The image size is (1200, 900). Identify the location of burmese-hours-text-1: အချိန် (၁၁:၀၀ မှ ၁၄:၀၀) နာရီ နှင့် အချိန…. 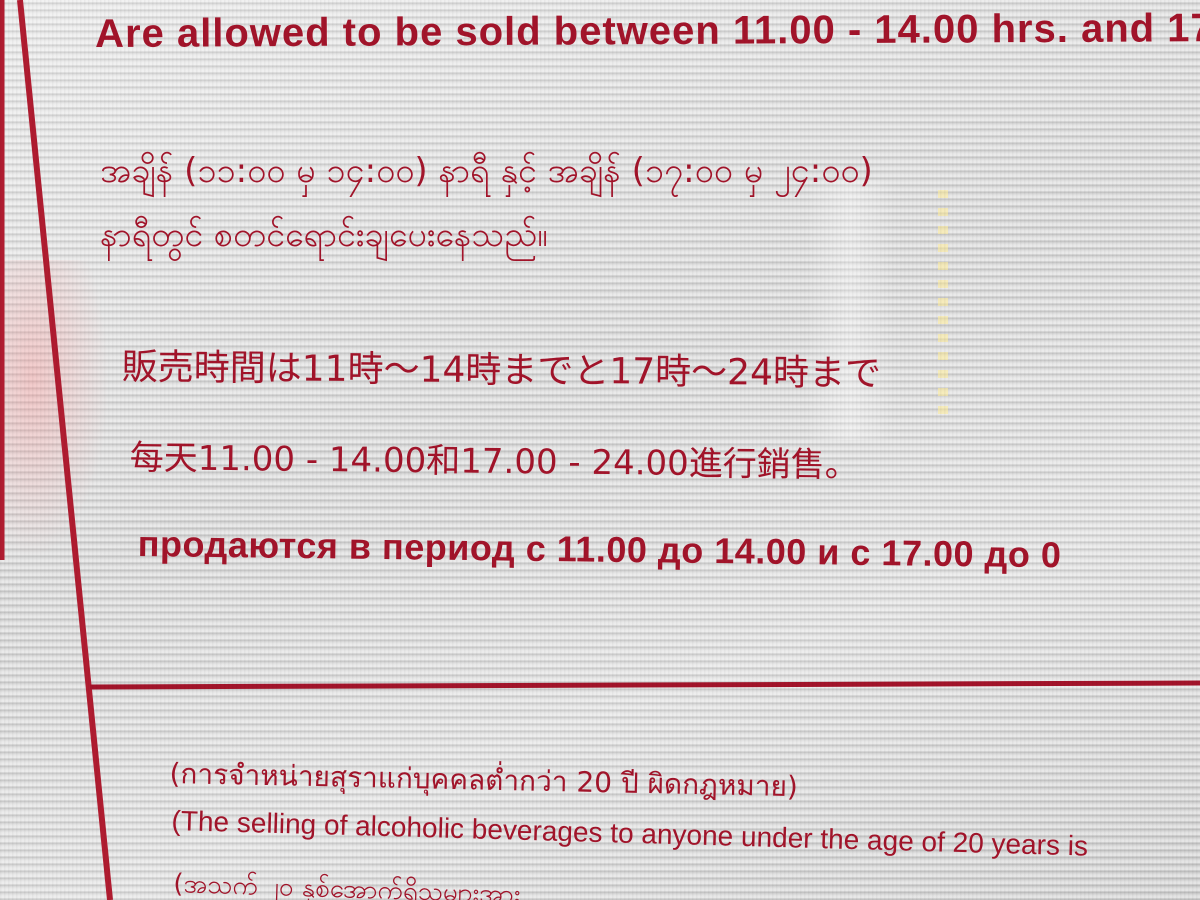
(486, 171).